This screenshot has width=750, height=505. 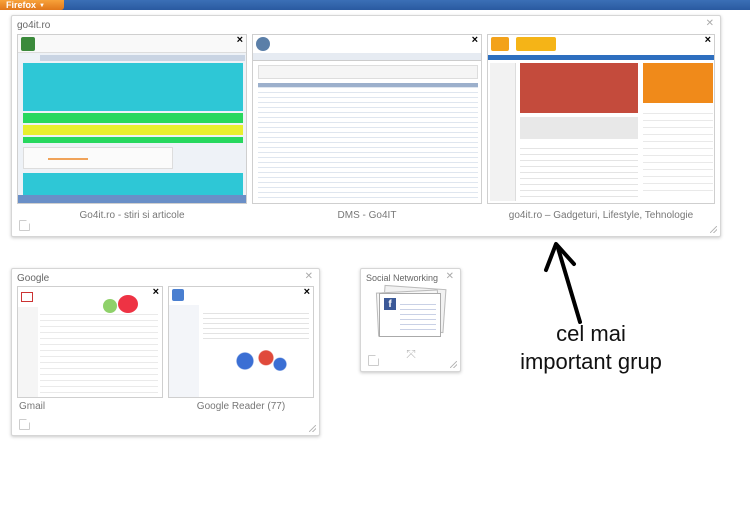 What do you see at coordinates (500, 44) in the screenshot?
I see `go4it-favicon-icon` at bounding box center [500, 44].